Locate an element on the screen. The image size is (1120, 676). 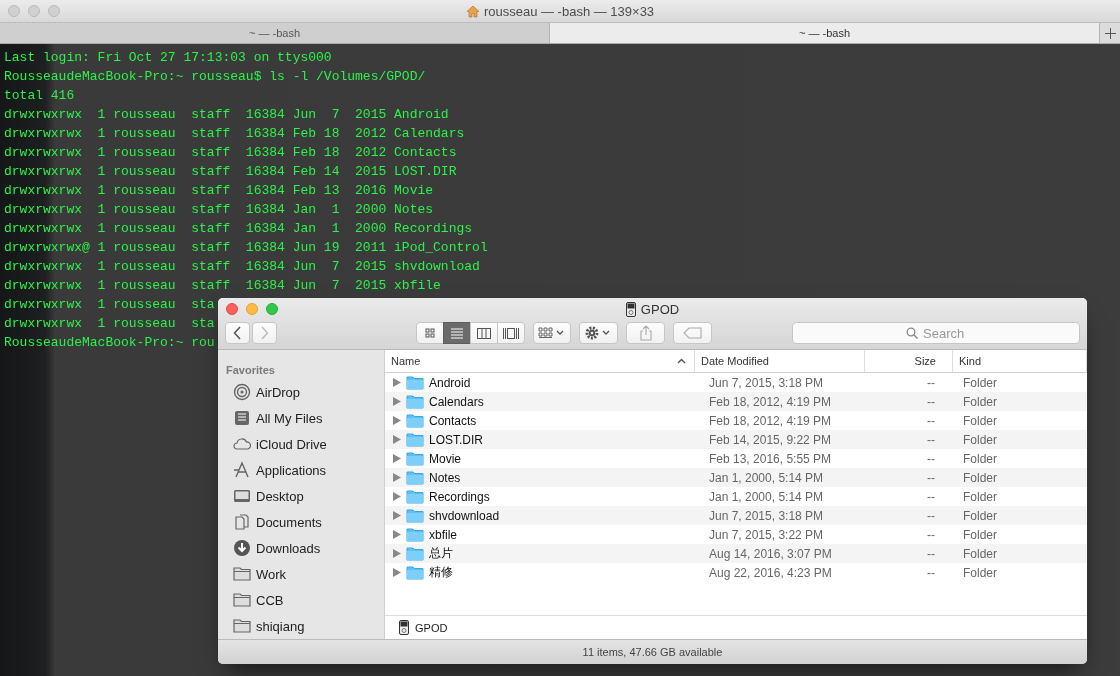
file-name-cell: Calendars is located at coordinates (540, 401).